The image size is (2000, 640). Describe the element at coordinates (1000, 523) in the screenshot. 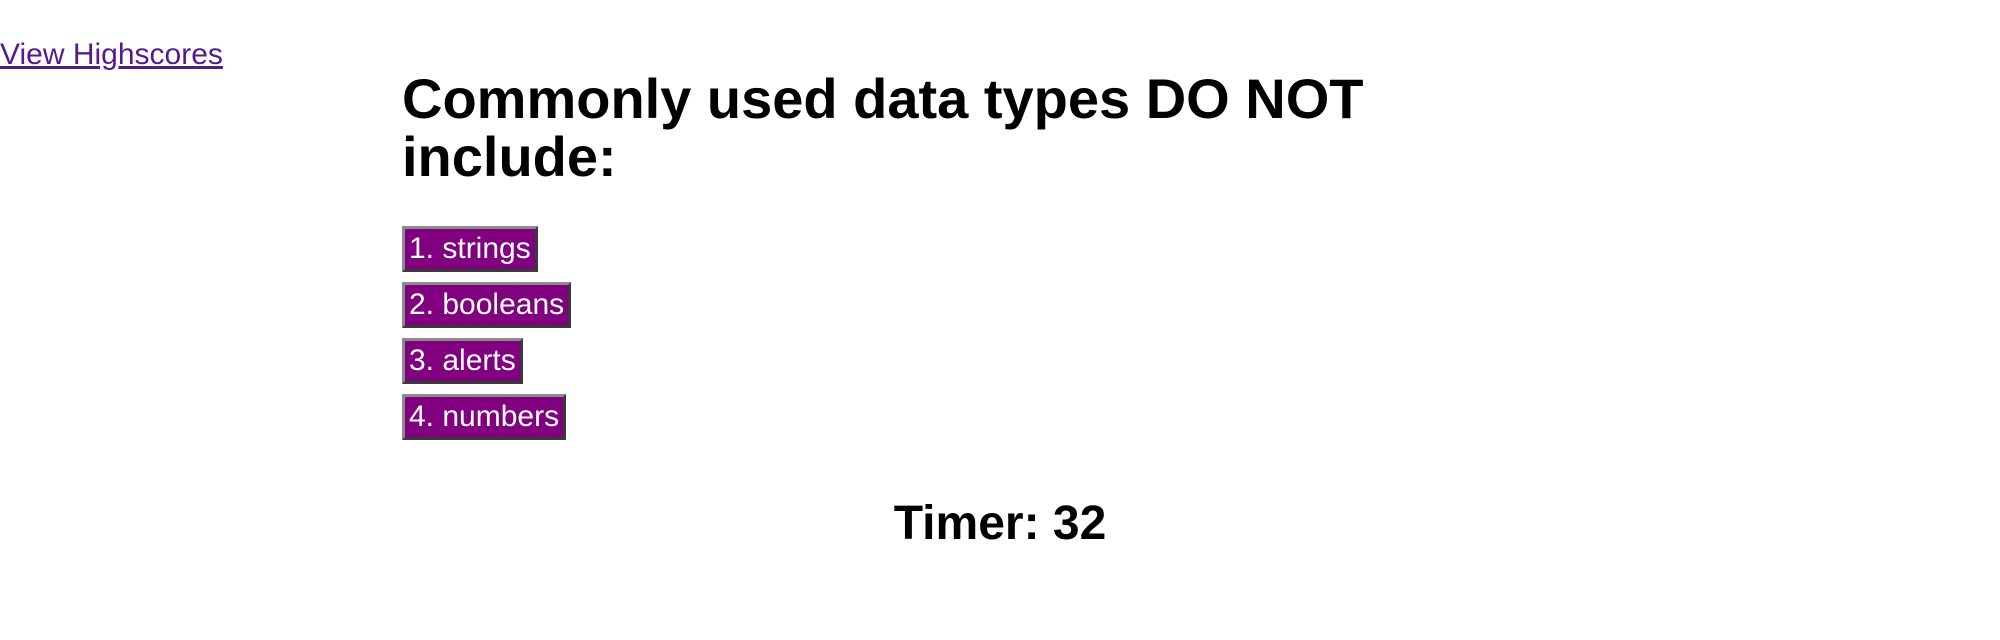

I see `timer-display: Timer: 32` at that location.